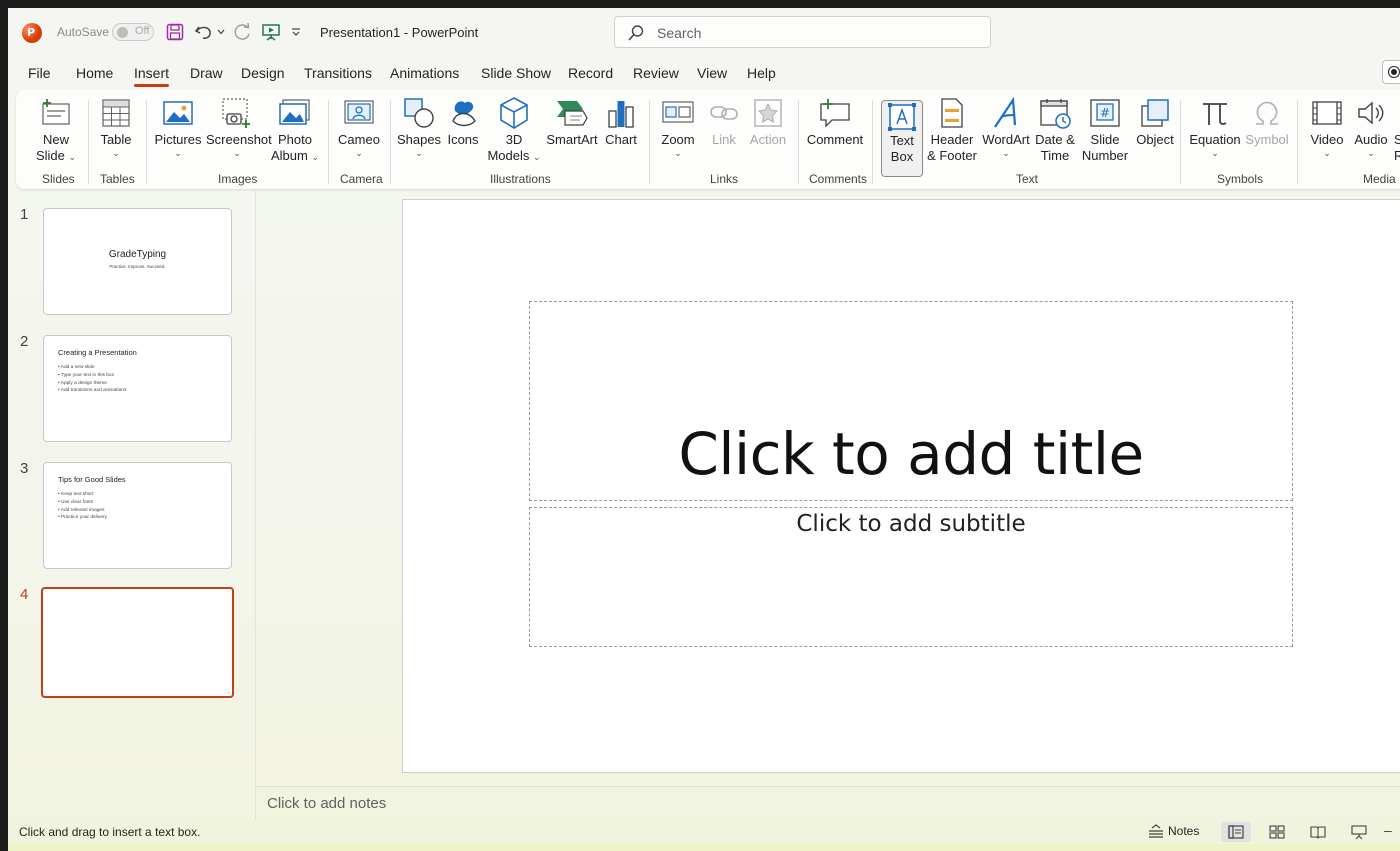 This screenshot has height=851, width=1400. I want to click on photo-album-icon, so click(295, 113).